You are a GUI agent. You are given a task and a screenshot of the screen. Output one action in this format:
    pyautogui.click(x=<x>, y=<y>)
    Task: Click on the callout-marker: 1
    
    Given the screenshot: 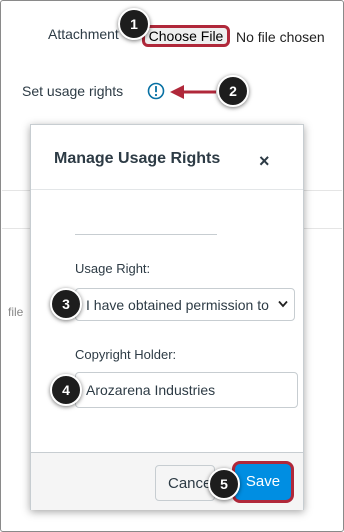 What is the action you would take?
    pyautogui.click(x=134, y=24)
    